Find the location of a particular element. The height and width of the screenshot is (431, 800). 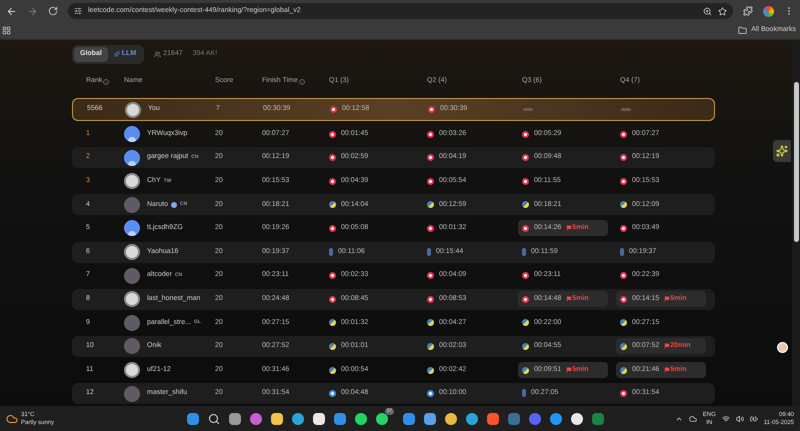

apps-icon is located at coordinates (6, 30).